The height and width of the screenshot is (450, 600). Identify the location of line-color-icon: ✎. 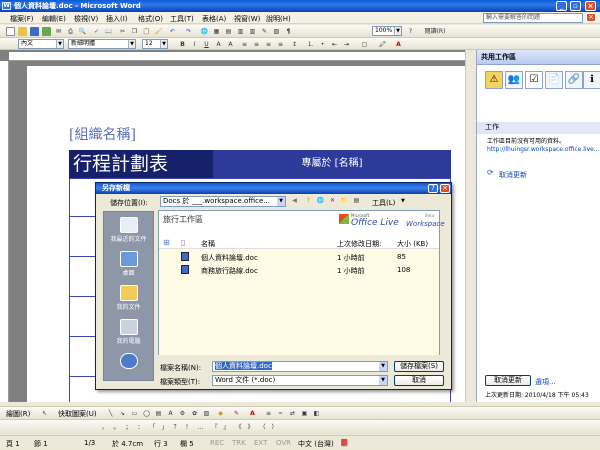
(236, 413).